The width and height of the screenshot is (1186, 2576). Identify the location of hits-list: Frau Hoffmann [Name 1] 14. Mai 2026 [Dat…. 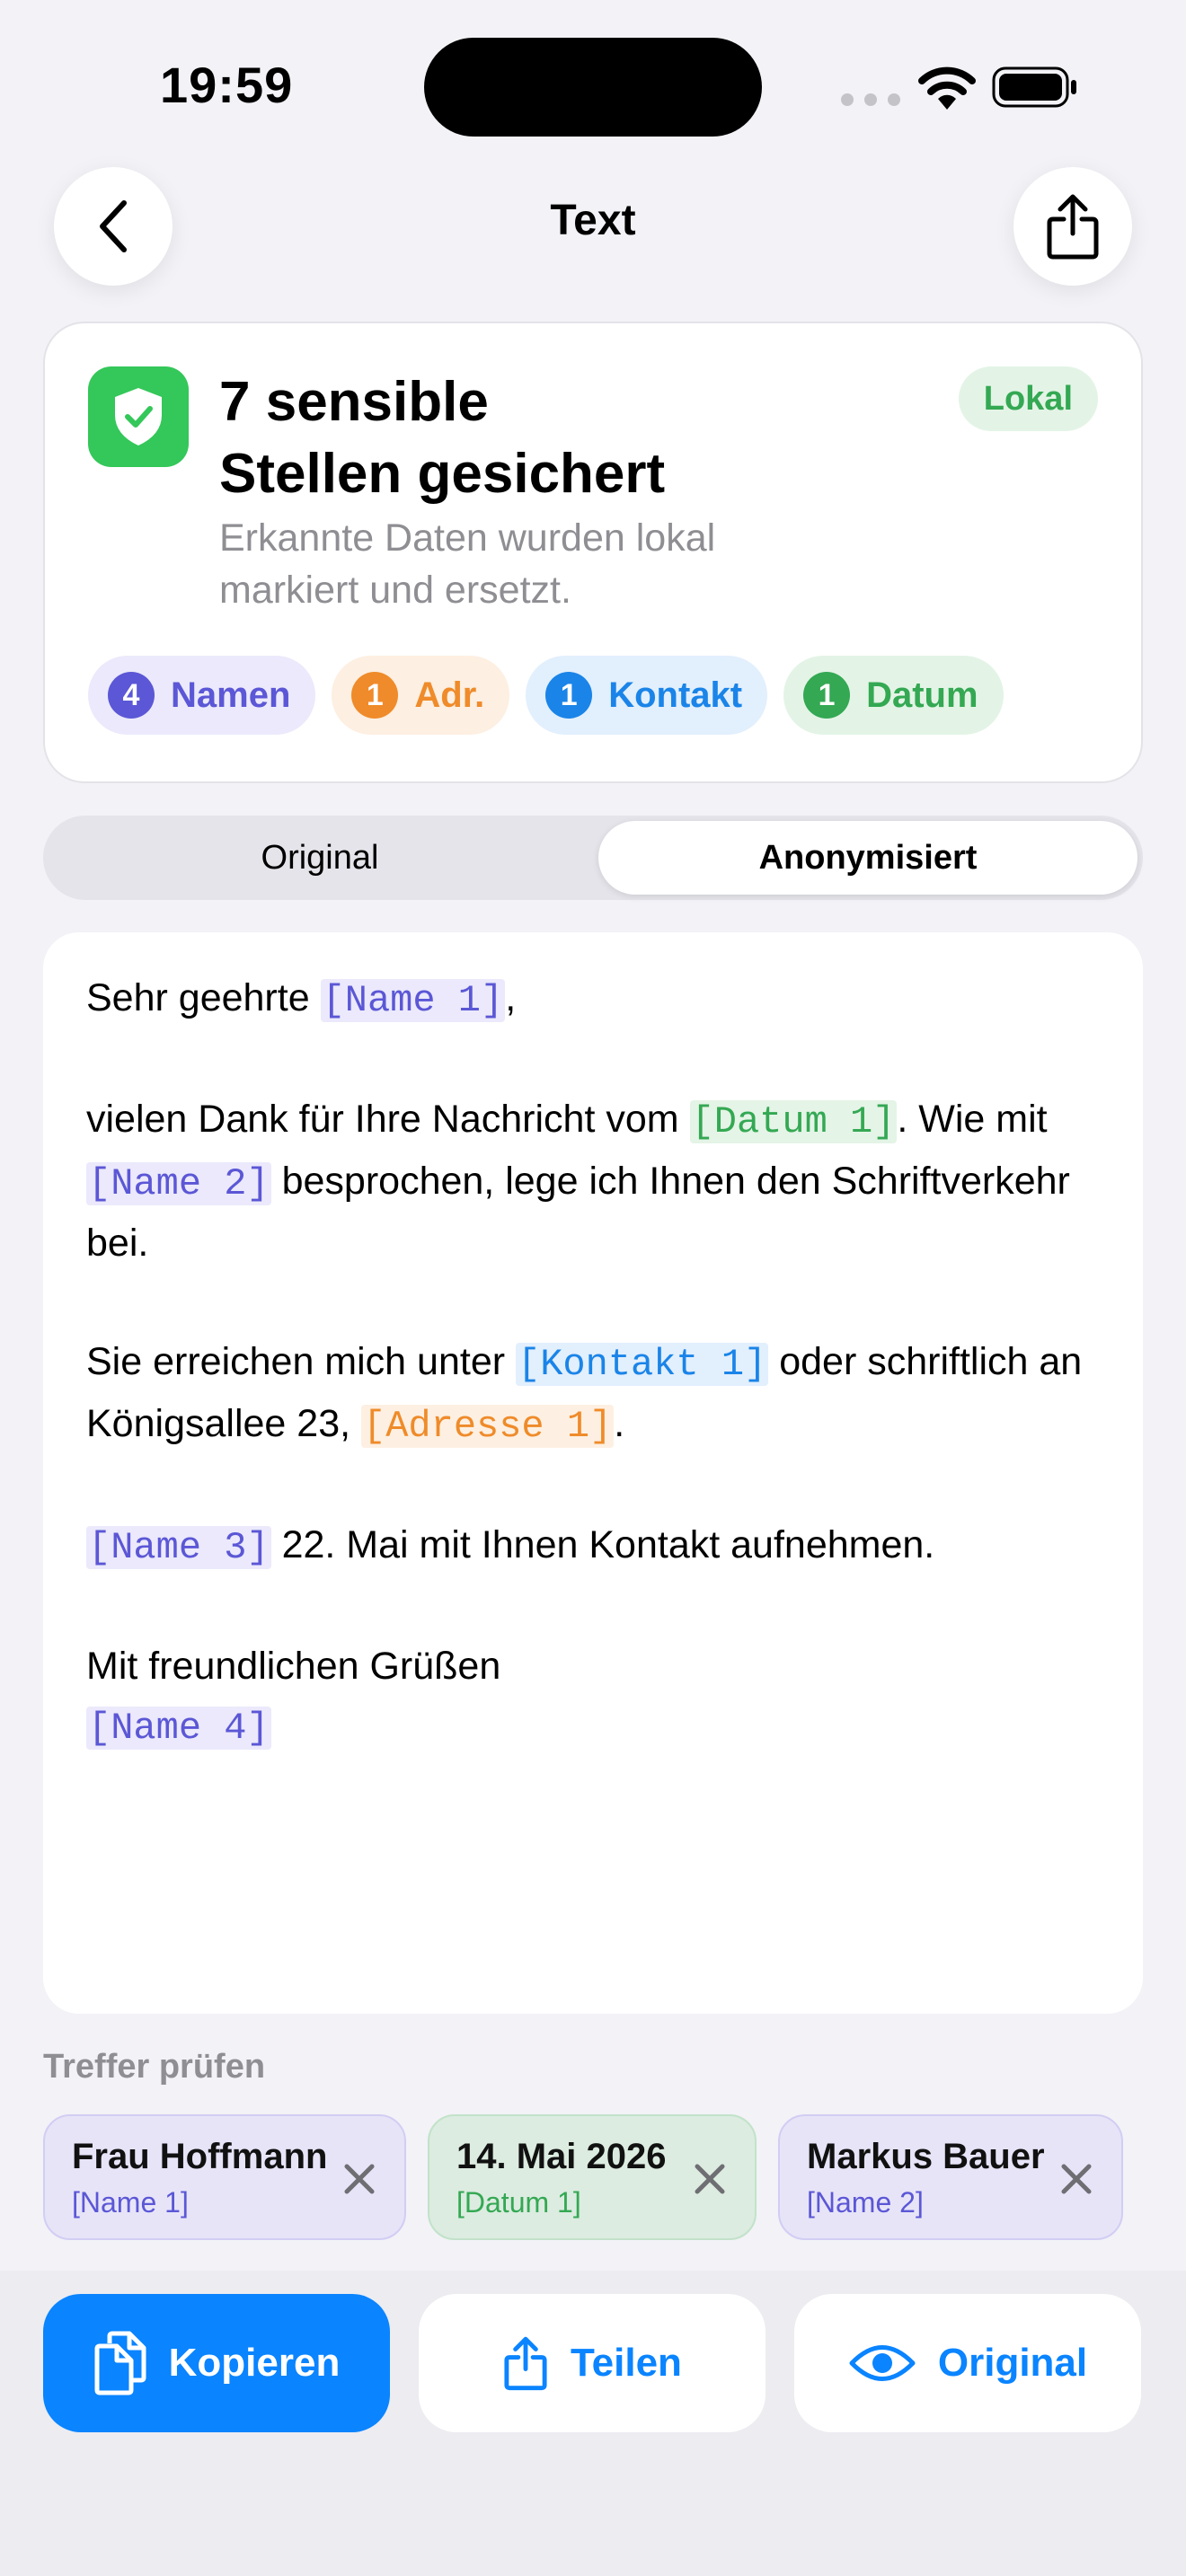
(583, 2177).